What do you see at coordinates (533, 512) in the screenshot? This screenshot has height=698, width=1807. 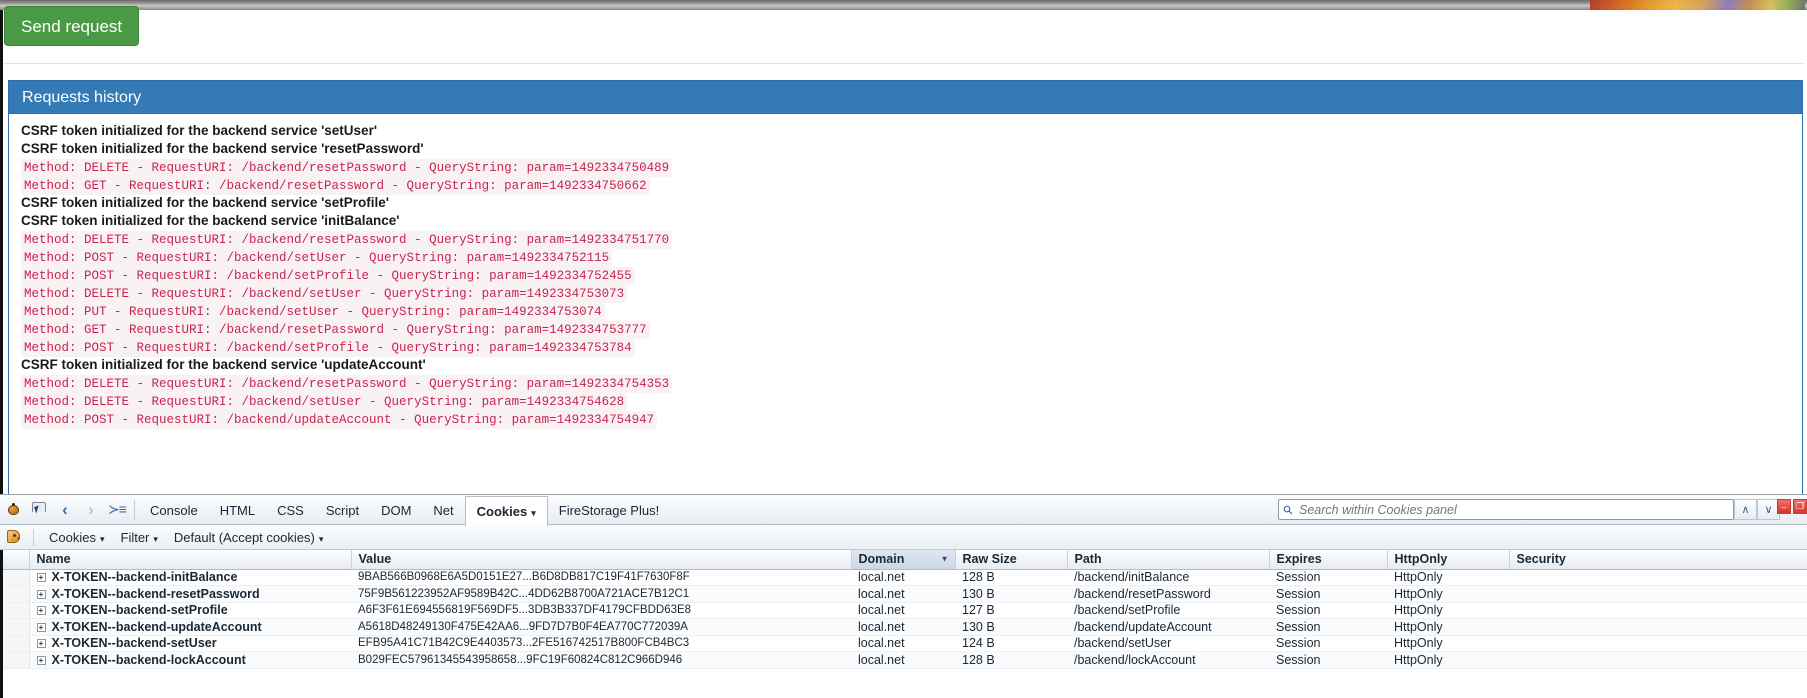 I see `chevron-down-icon: ▾` at bounding box center [533, 512].